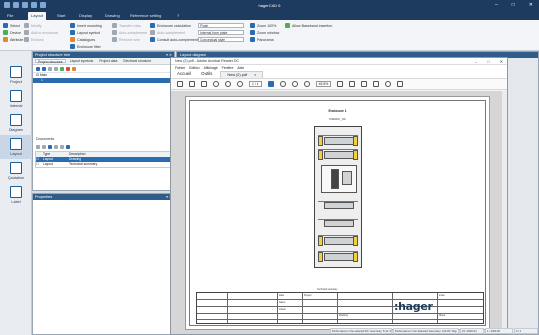 The width and height of the screenshot is (539, 335). Describe the element at coordinates (16, 147) in the screenshot. I see `nav-layout: Layout` at that location.